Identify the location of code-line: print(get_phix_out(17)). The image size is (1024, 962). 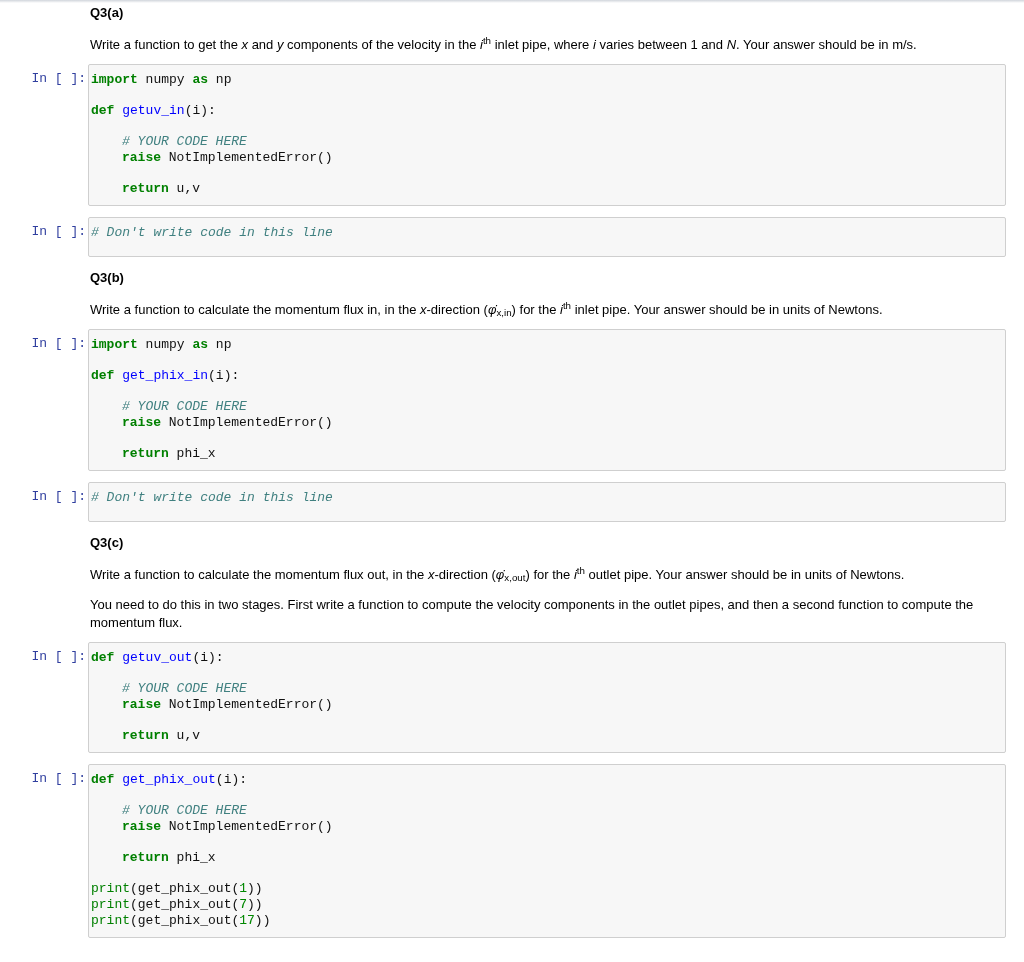
(181, 921).